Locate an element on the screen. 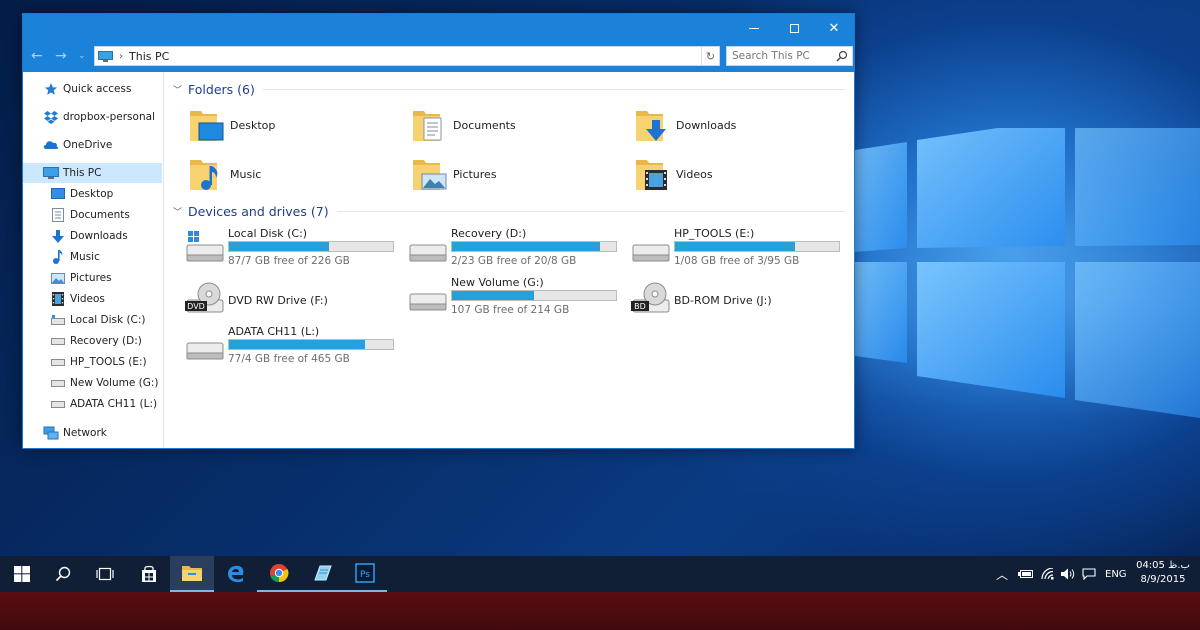 This screenshot has width=1200, height=630. sidebar-item-pictures: Pictures is located at coordinates (92, 278).